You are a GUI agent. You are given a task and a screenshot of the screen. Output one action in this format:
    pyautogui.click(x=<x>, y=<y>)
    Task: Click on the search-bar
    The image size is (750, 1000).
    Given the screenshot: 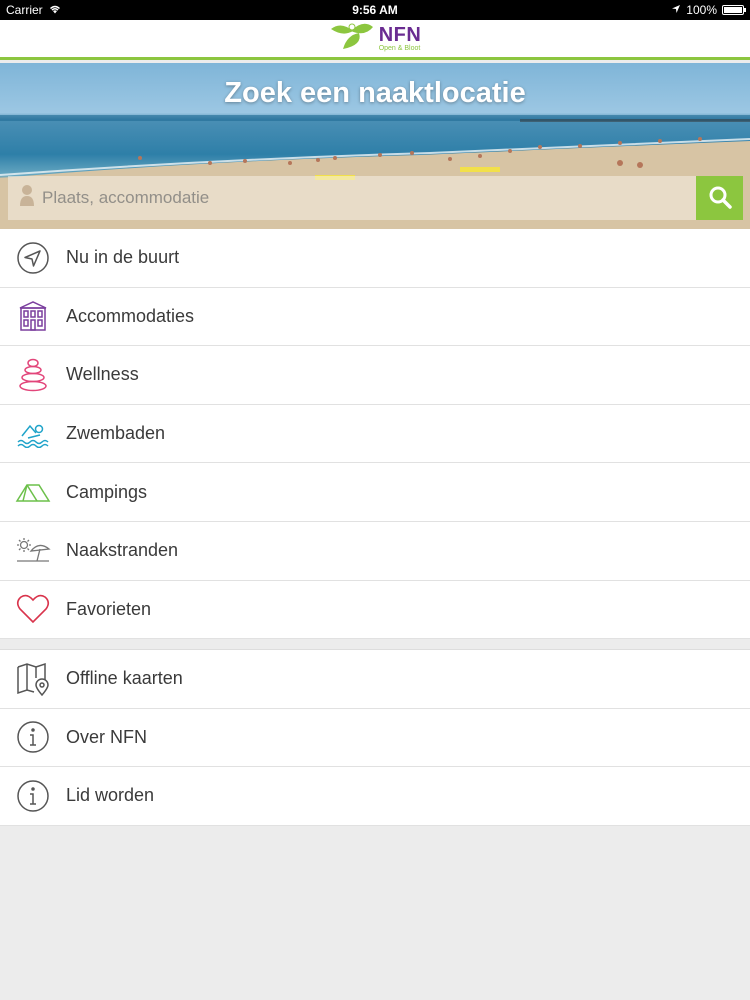 What is the action you would take?
    pyautogui.click(x=375, y=198)
    